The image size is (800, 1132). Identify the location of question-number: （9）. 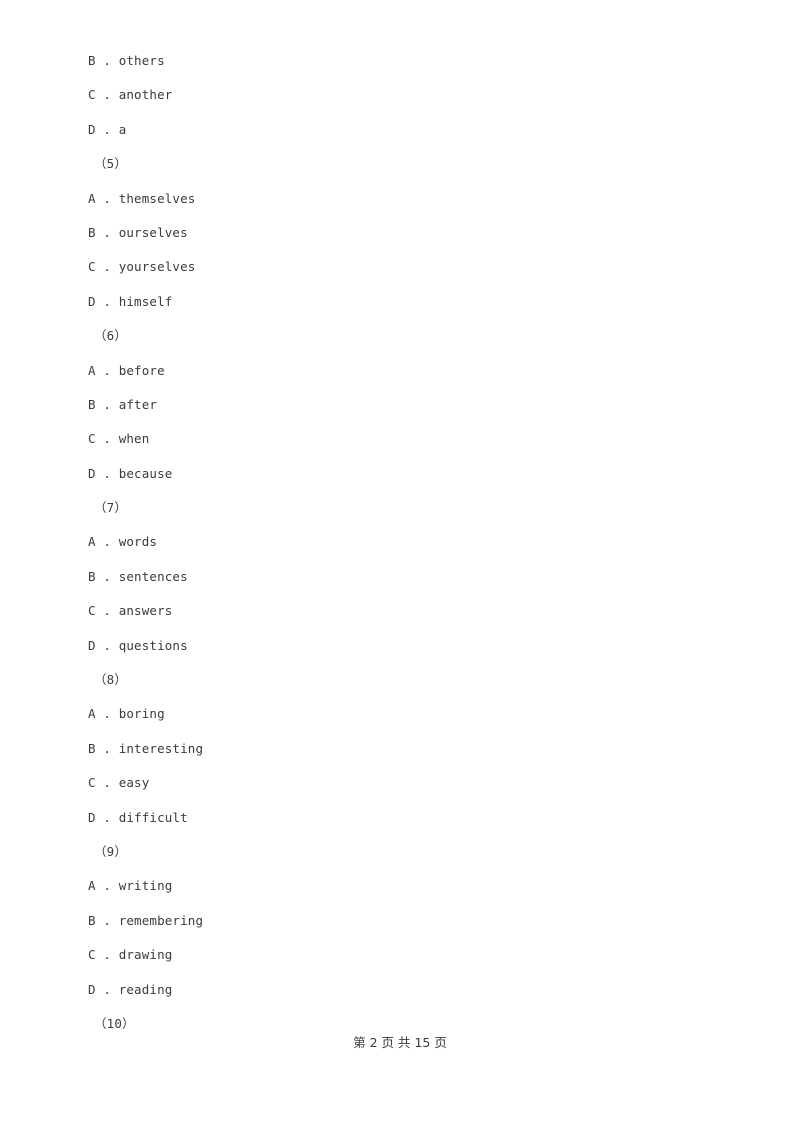
(110, 851).